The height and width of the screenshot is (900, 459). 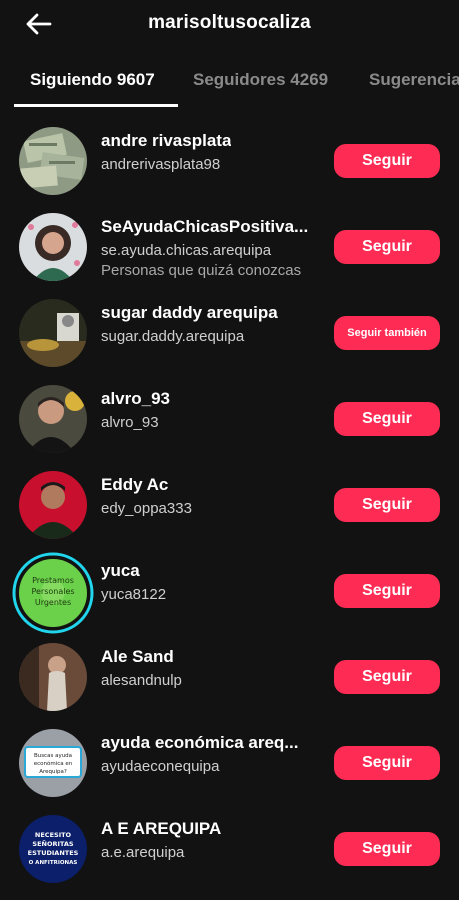 I want to click on user-name: alvro_93, so click(x=135, y=398).